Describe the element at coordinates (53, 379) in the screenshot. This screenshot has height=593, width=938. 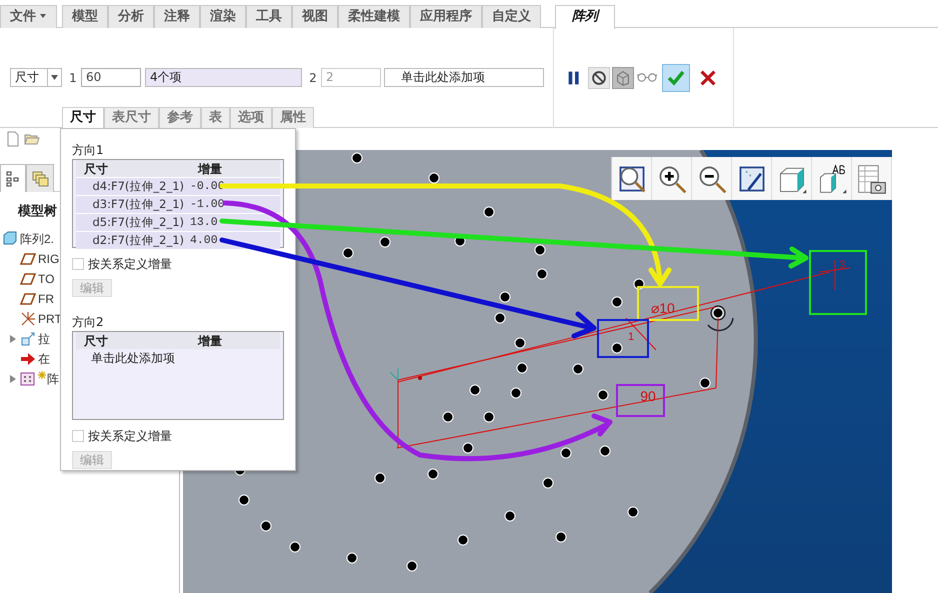
I see `tree-item: 阵` at that location.